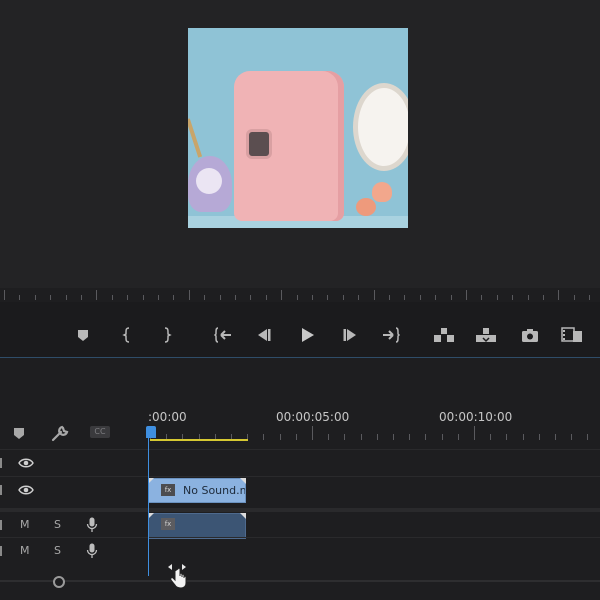 This screenshot has width=600, height=600. Describe the element at coordinates (307, 335) in the screenshot. I see `play-button` at that location.